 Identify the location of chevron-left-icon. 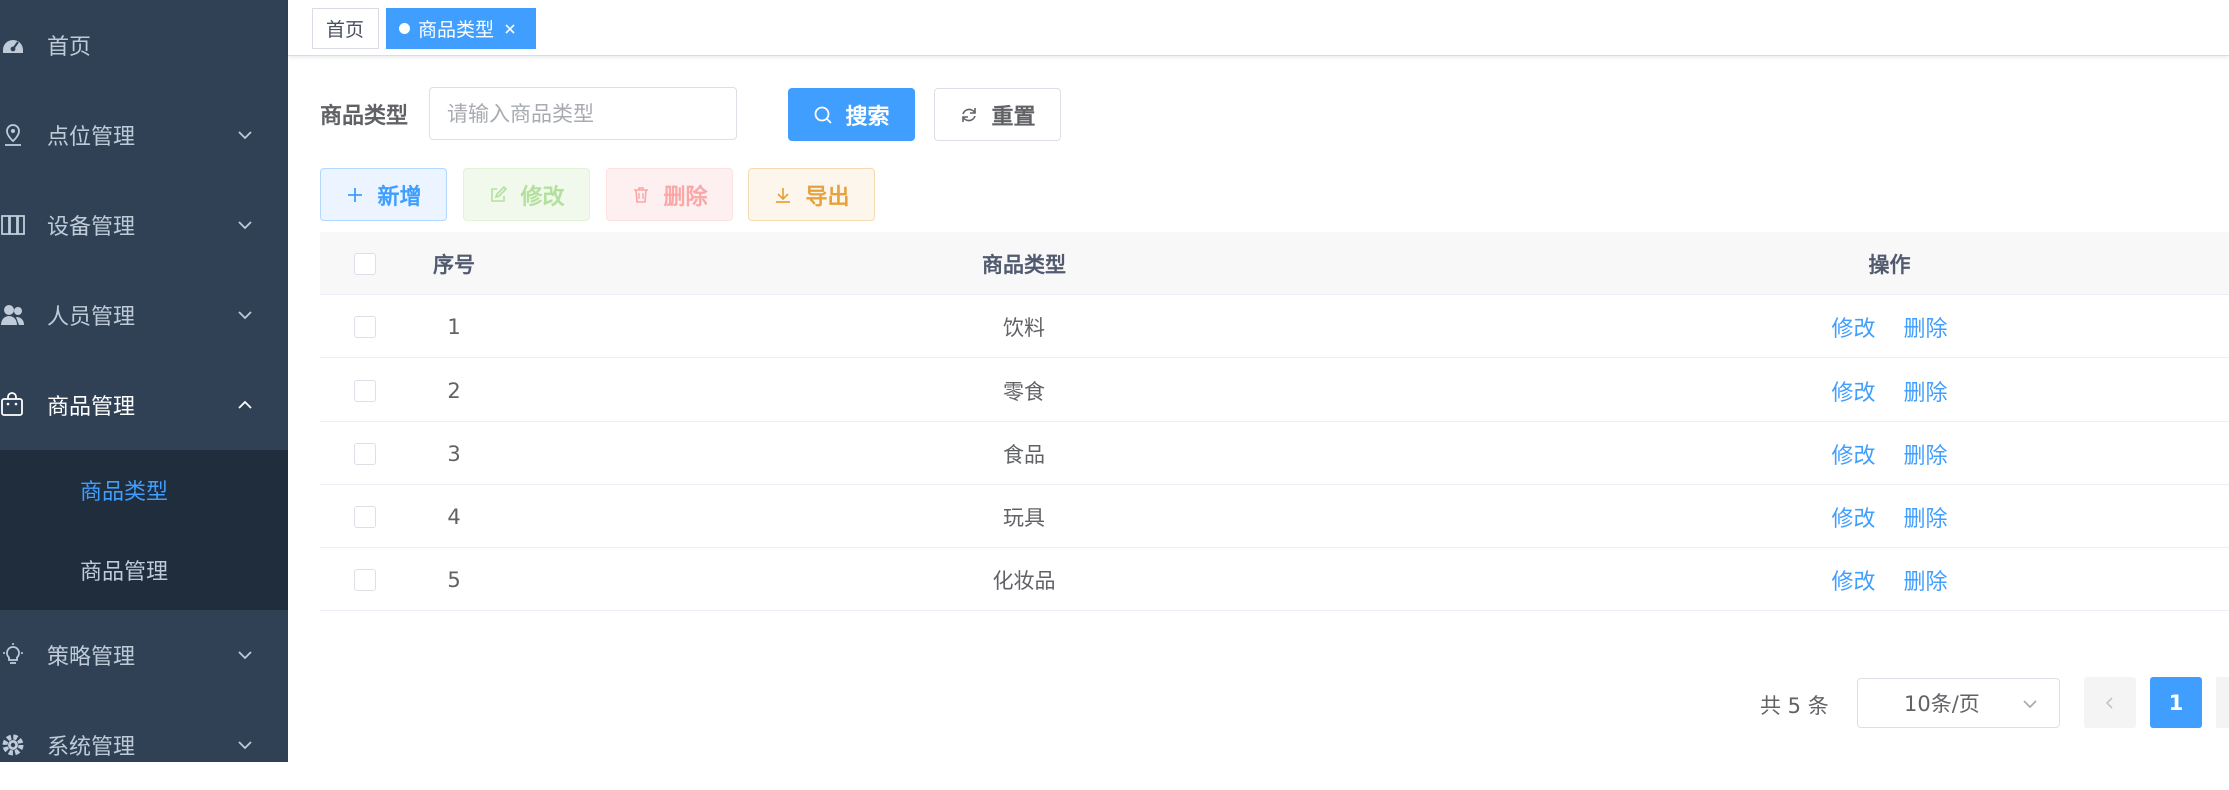
(2109, 702).